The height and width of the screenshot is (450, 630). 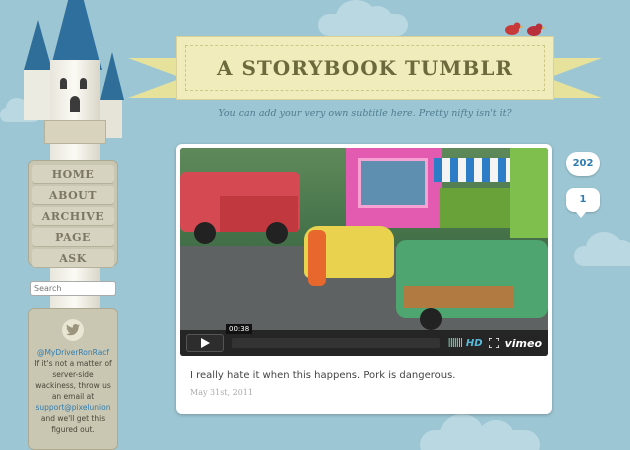 What do you see at coordinates (73, 429) in the screenshot?
I see `tweet-text: figured out.` at bounding box center [73, 429].